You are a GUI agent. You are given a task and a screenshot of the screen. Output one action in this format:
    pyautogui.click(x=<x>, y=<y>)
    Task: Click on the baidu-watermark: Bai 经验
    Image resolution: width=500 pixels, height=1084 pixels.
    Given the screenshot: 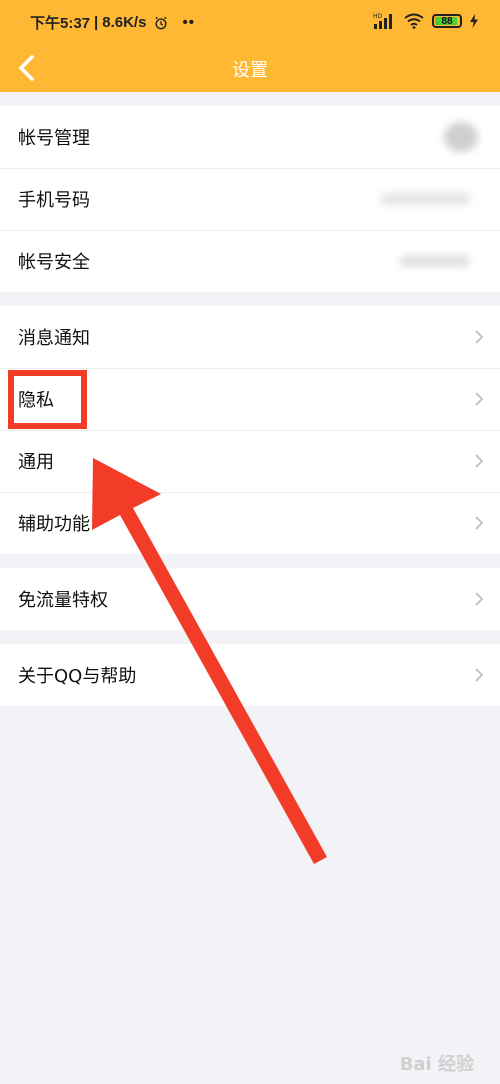 What is the action you would take?
    pyautogui.click(x=437, y=1063)
    